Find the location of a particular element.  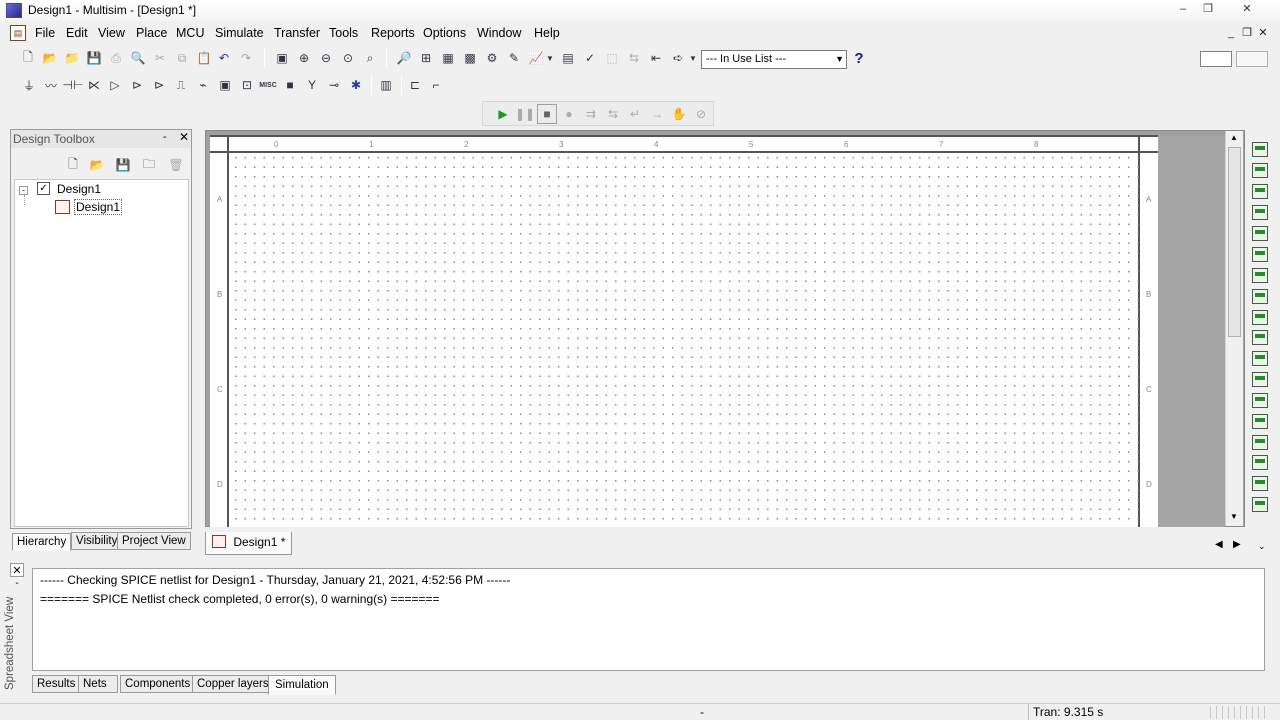

tab-design1: Design1 * is located at coordinates (249, 543).